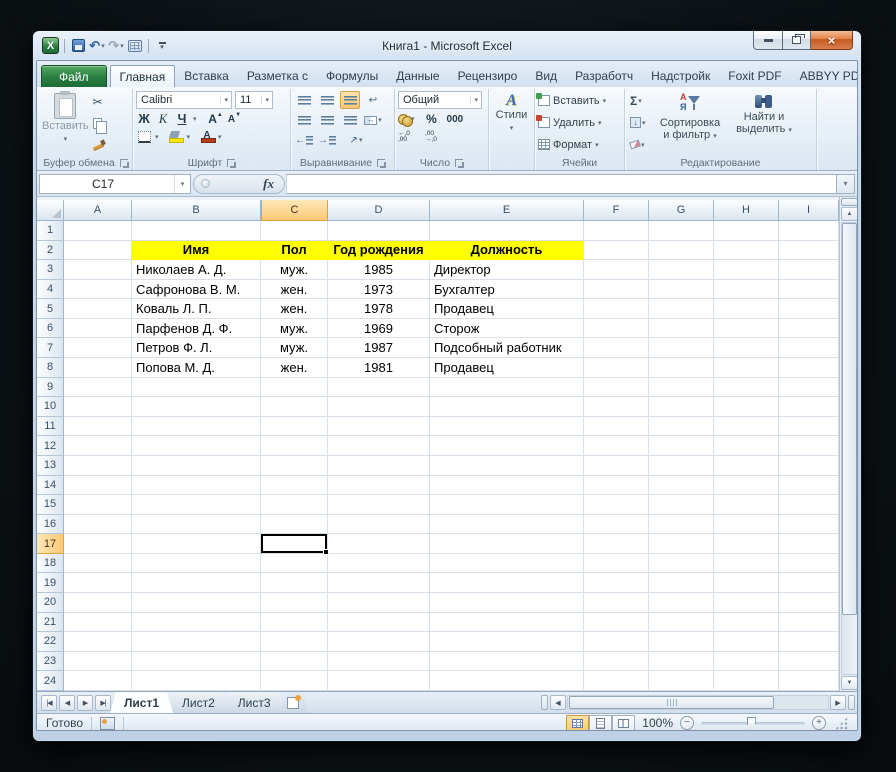 The height and width of the screenshot is (772, 896). What do you see at coordinates (681, 328) in the screenshot?
I see `cell-G6` at bounding box center [681, 328].